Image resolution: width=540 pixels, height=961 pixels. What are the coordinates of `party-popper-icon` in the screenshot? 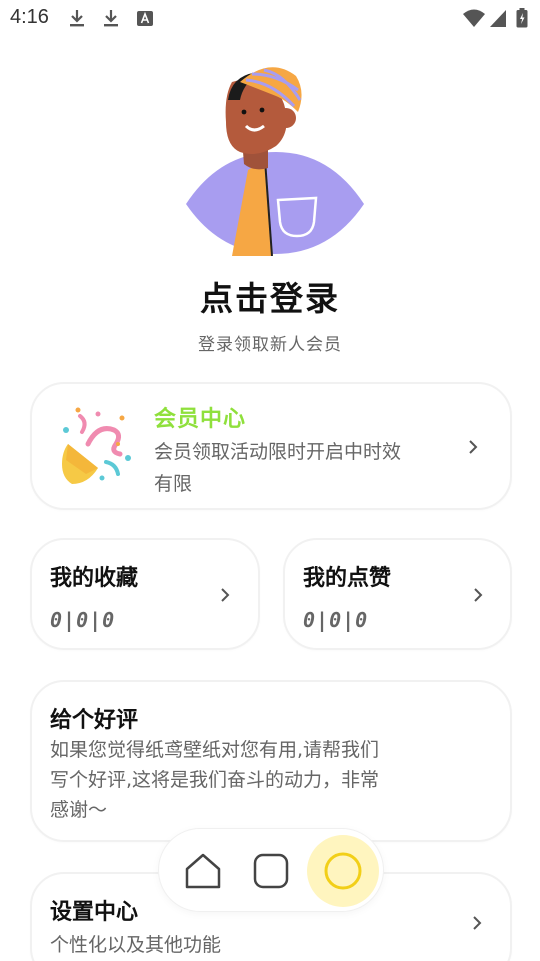 It's located at (98, 447).